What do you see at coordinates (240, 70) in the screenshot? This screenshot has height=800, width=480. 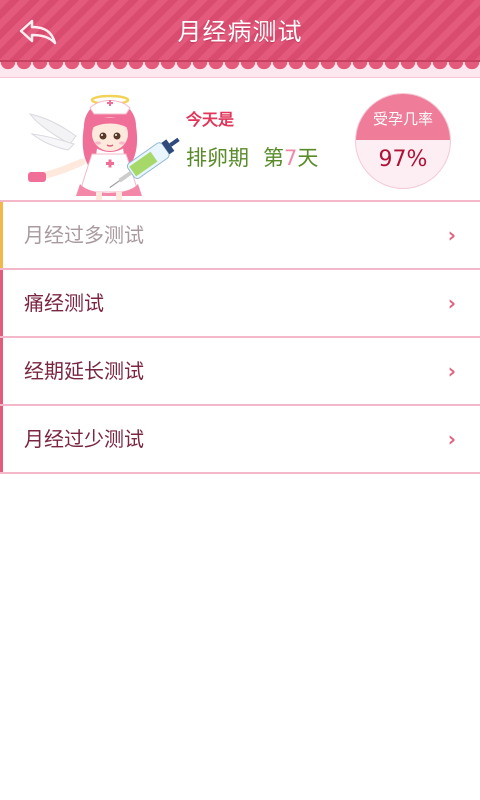 I see `lace-border` at bounding box center [240, 70].